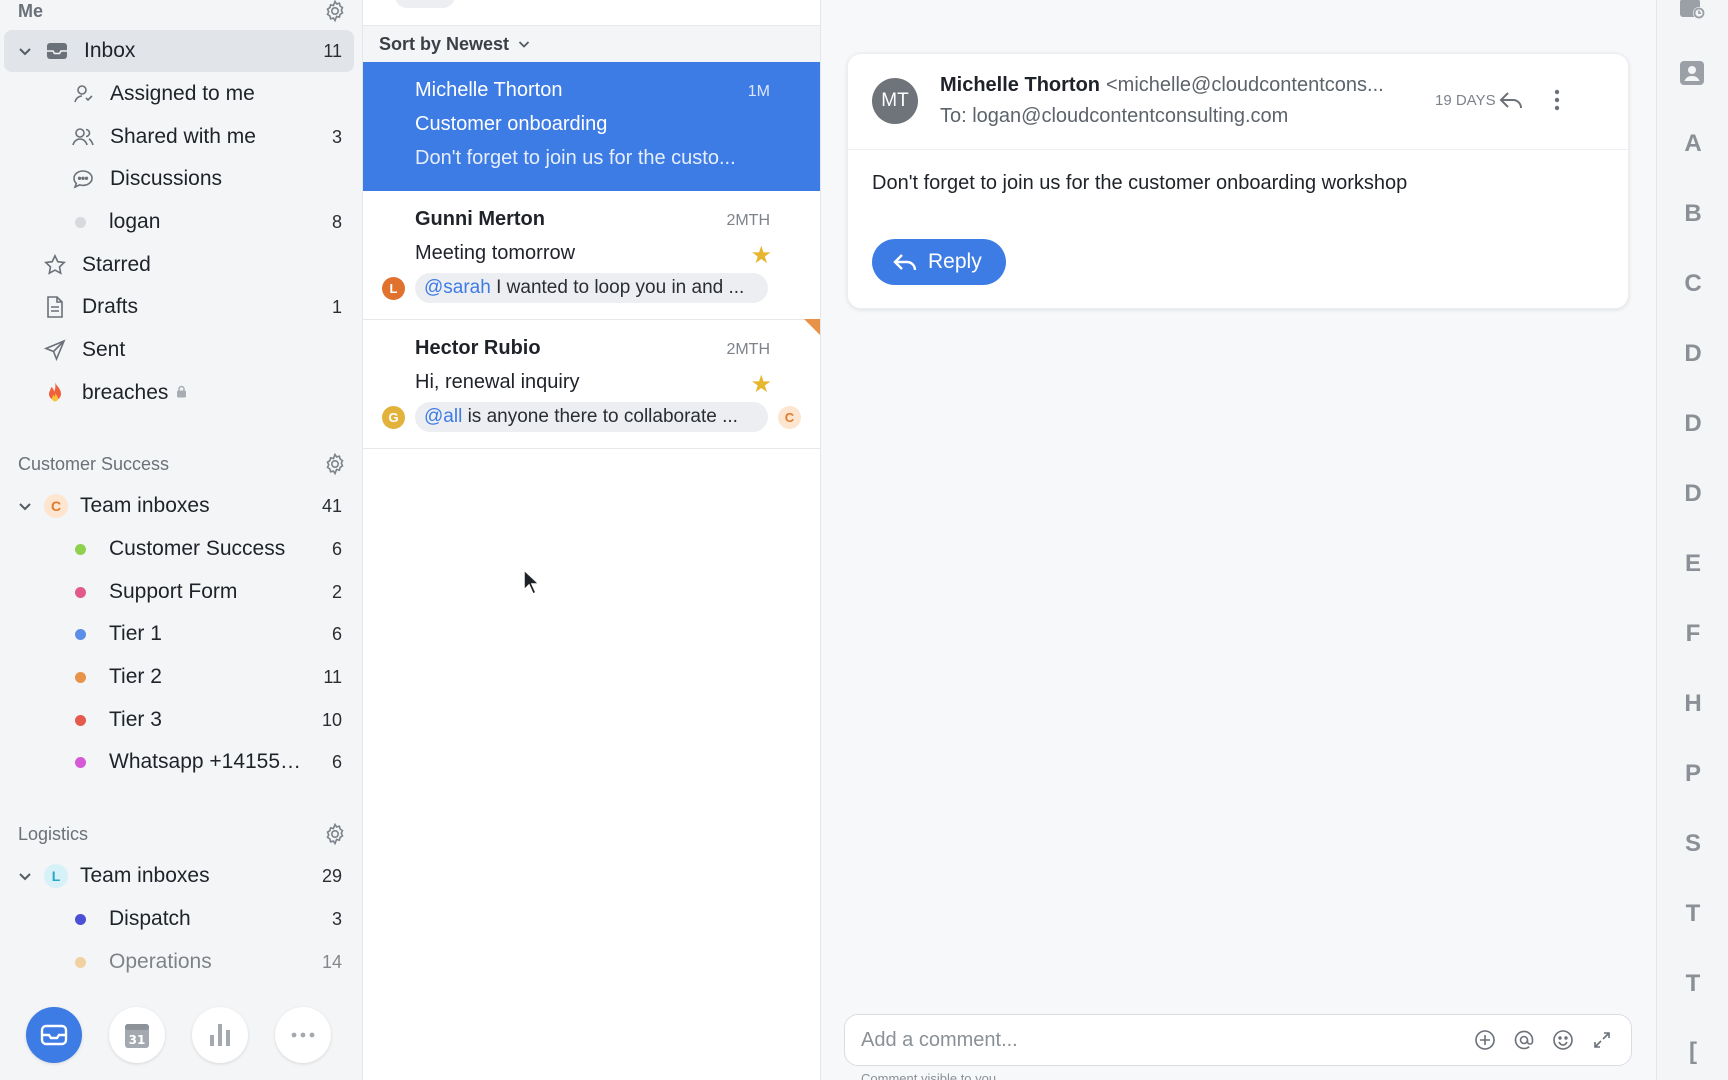  What do you see at coordinates (1511, 102) in the screenshot?
I see `reply-icon` at bounding box center [1511, 102].